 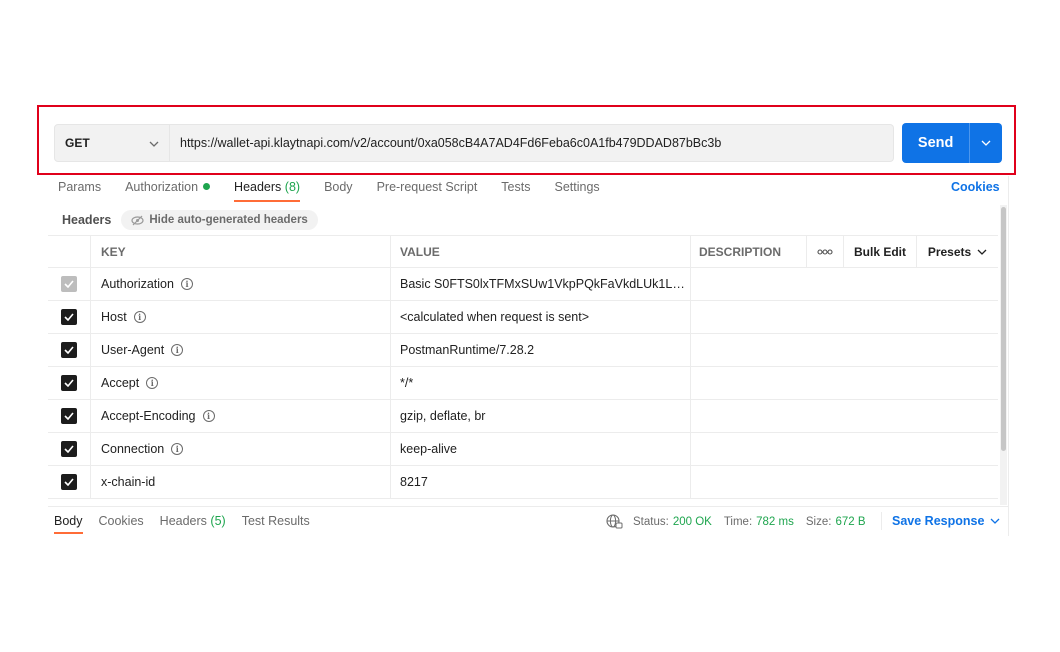 I want to click on header-key-text: Connection, so click(x=133, y=449).